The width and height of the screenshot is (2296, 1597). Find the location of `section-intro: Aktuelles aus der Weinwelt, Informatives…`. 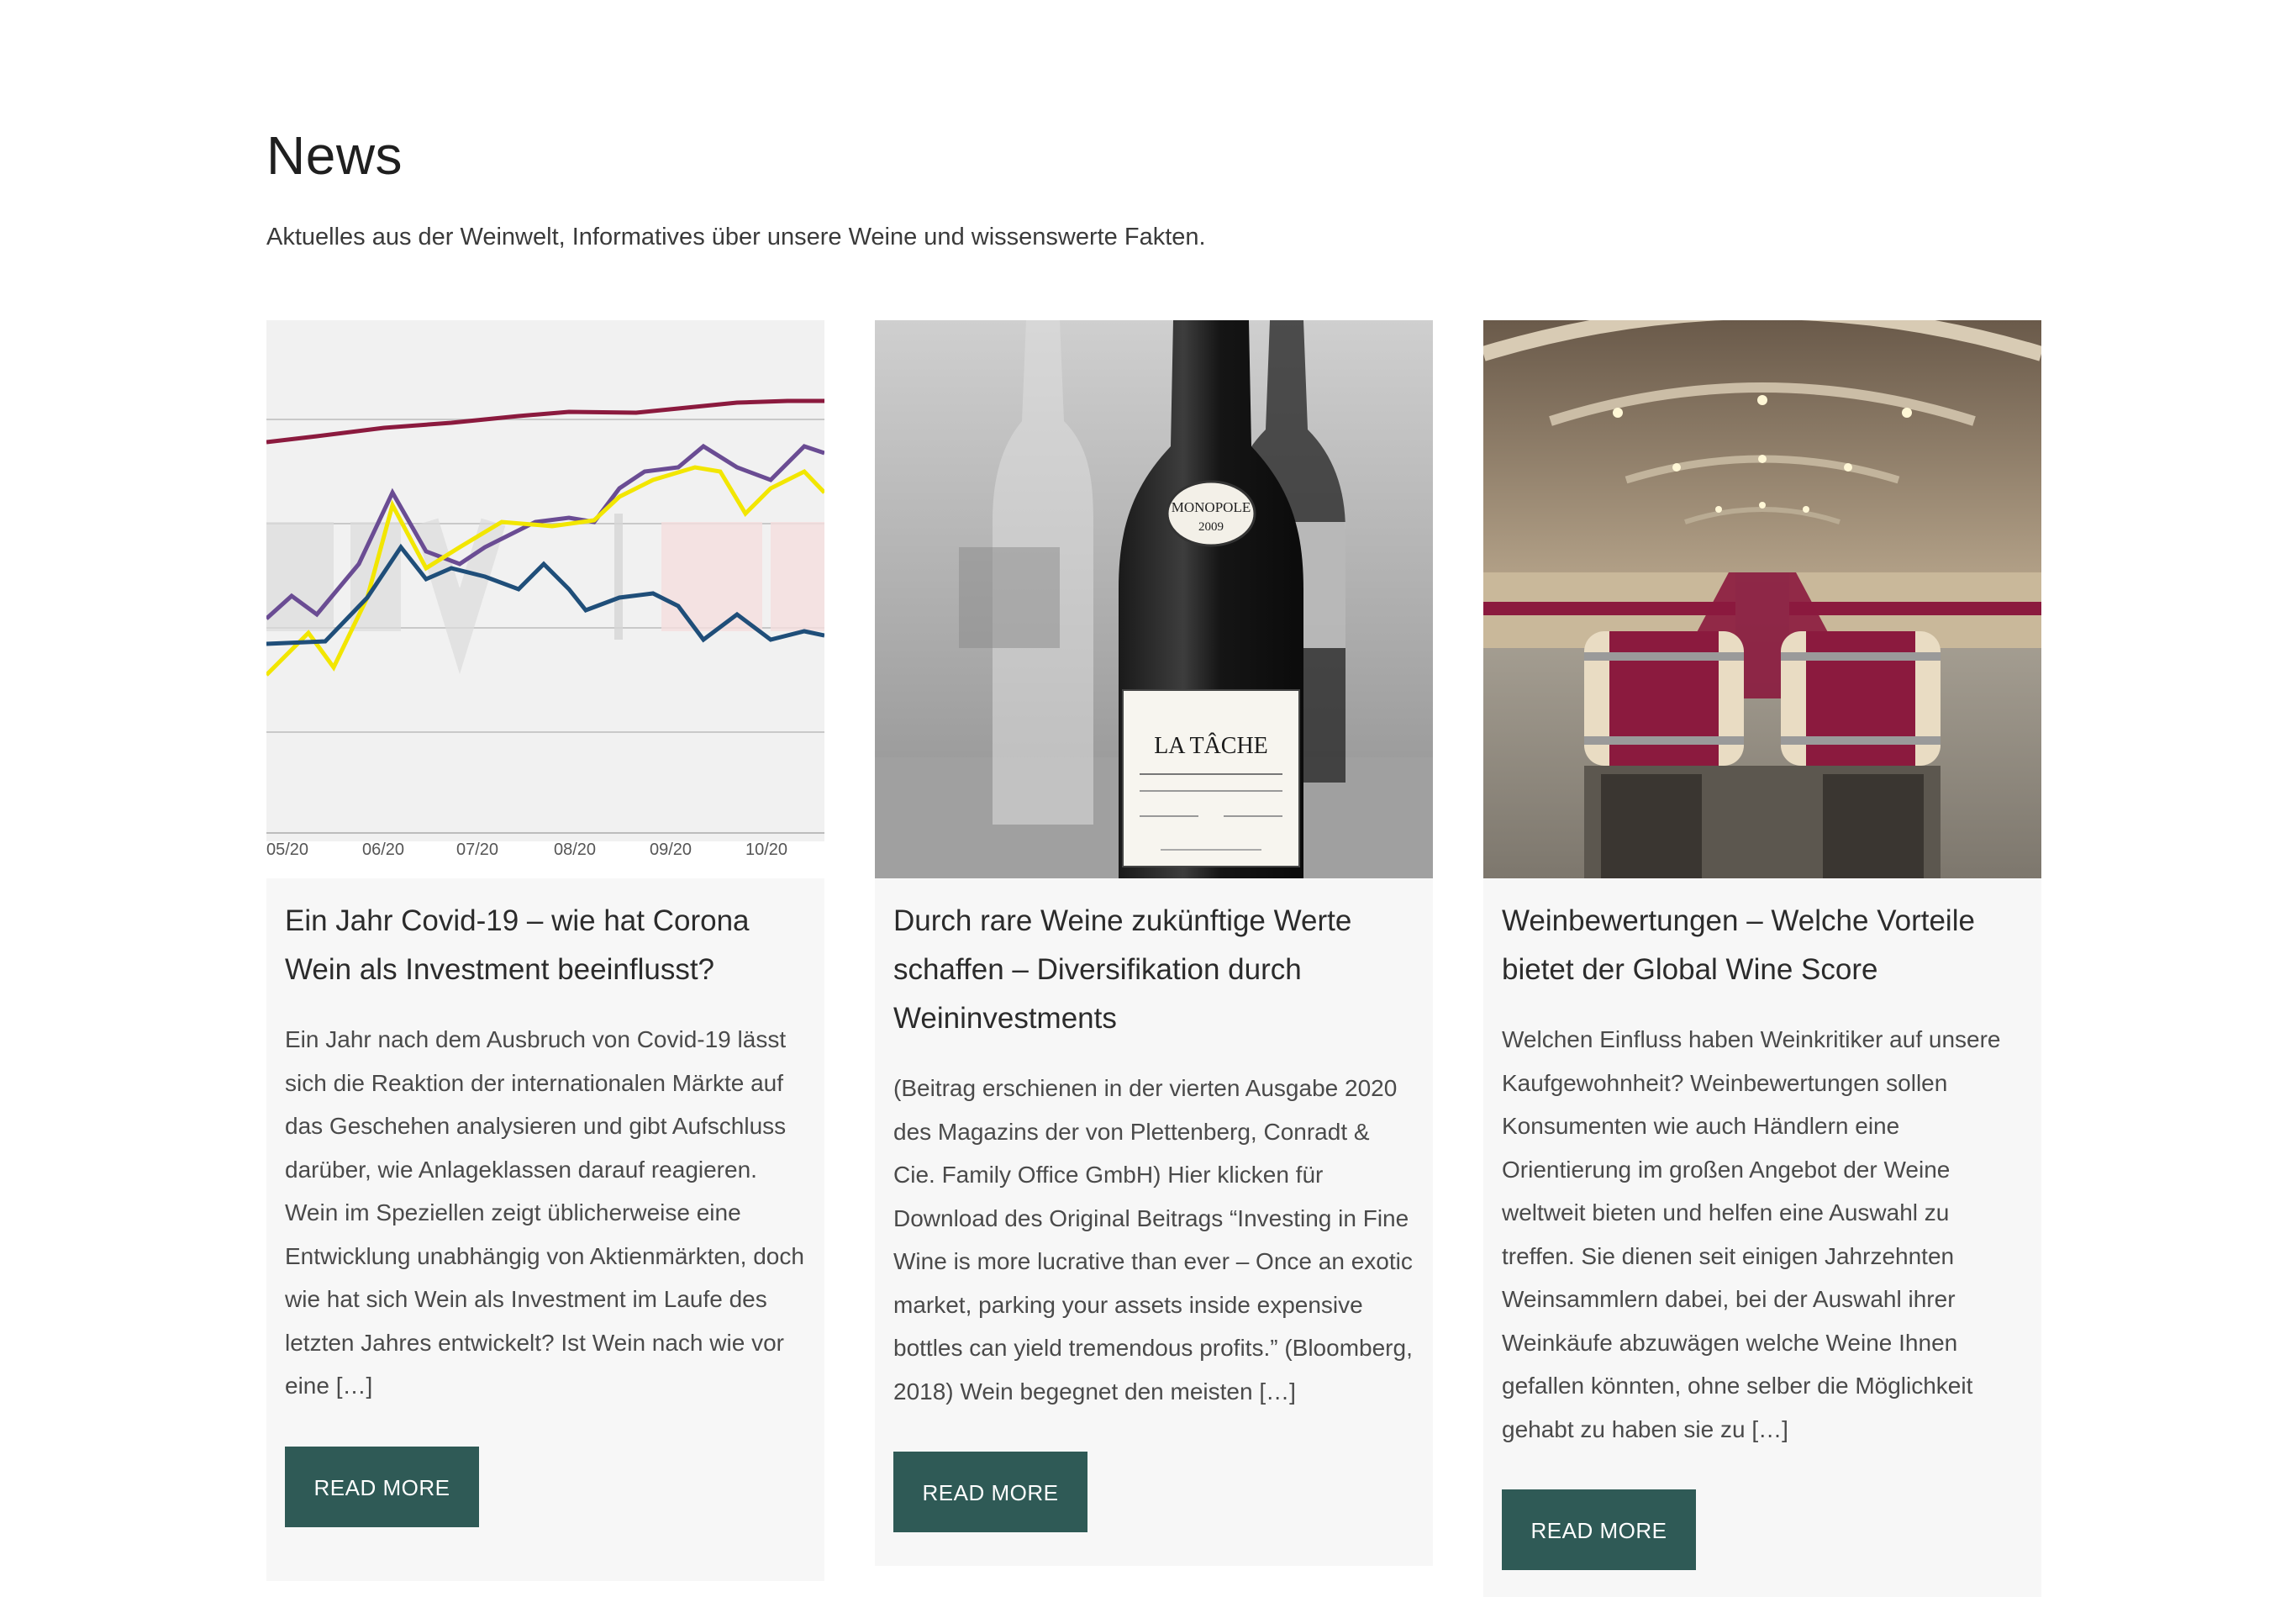

section-intro: Aktuelles aus der Weinwelt, Informatives… is located at coordinates (736, 237).